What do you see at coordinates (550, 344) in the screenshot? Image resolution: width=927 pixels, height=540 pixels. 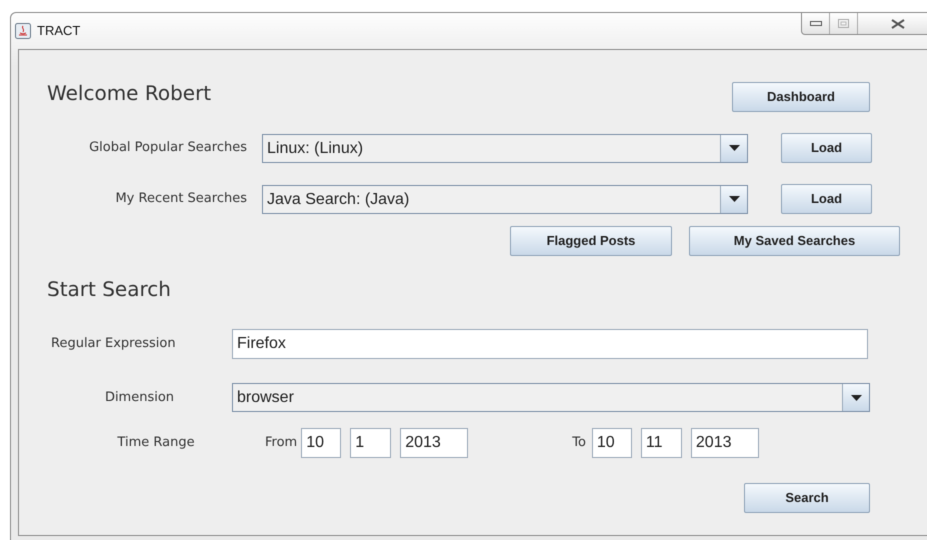 I see `text-field: Firefox` at bounding box center [550, 344].